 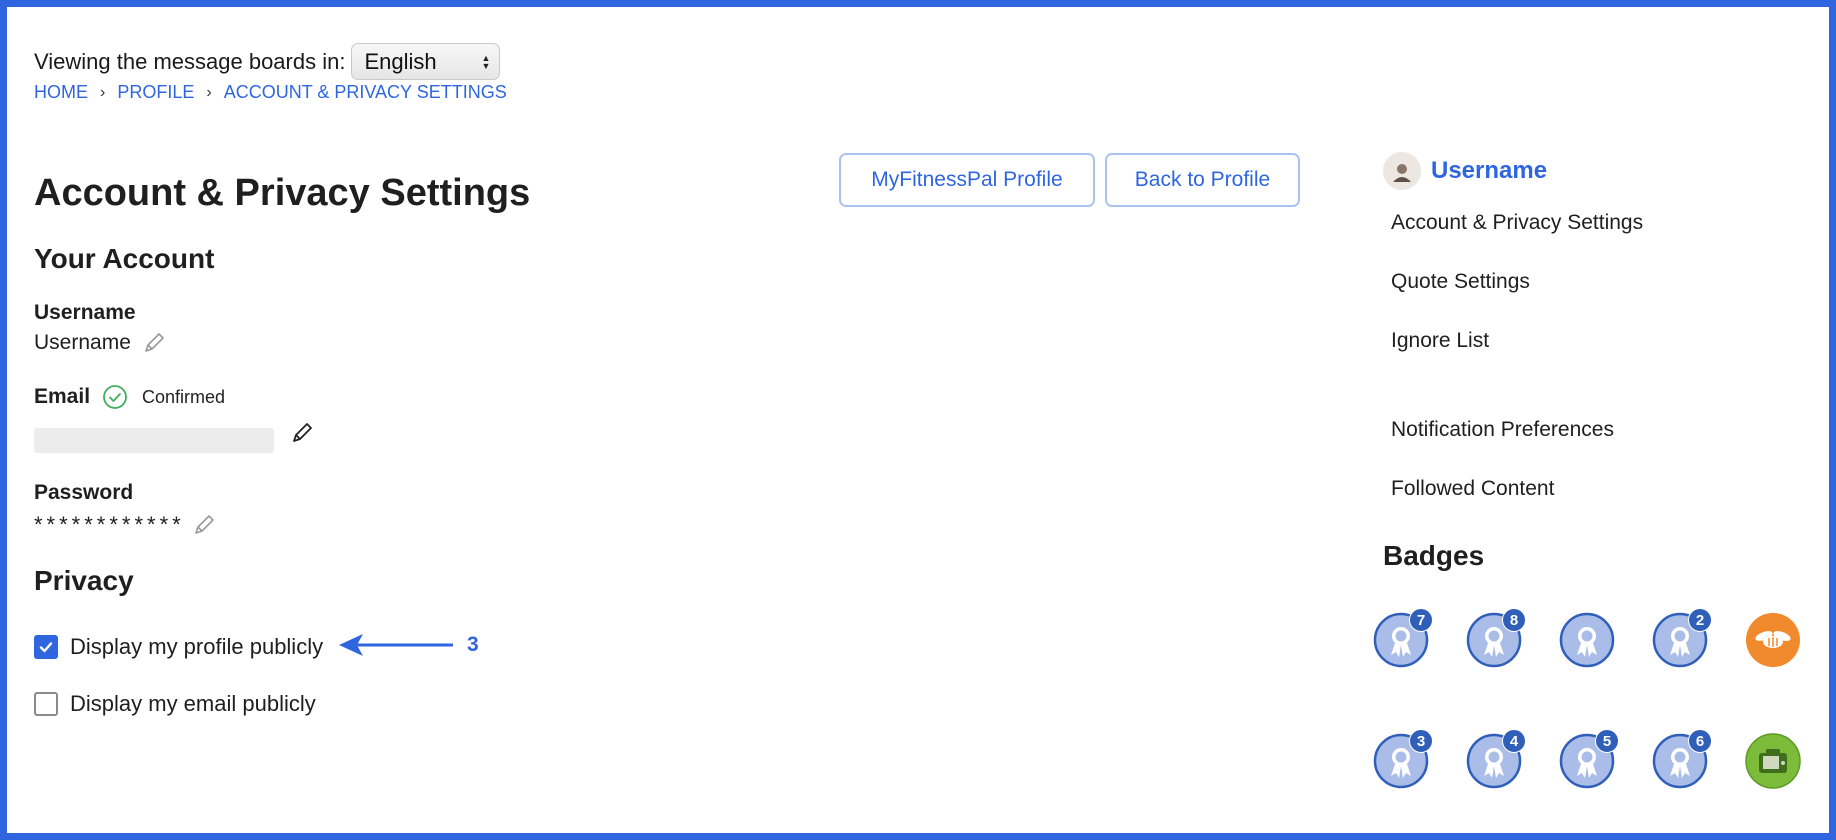 What do you see at coordinates (85, 312) in the screenshot?
I see `username-label: Username` at bounding box center [85, 312].